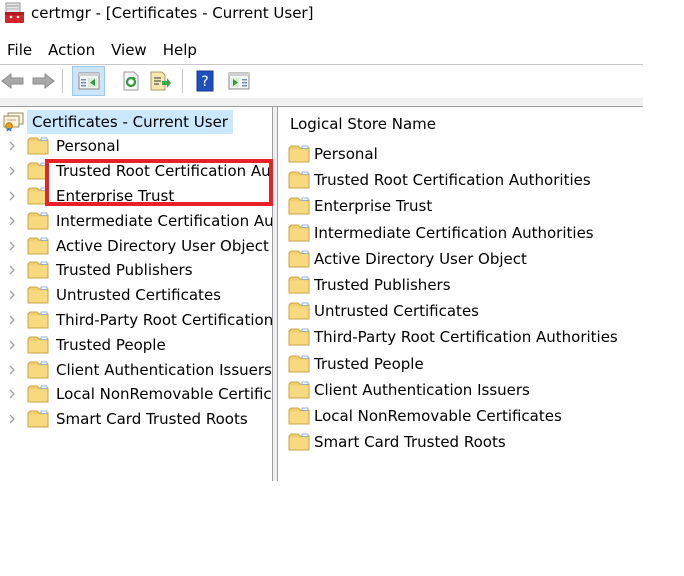  Describe the element at coordinates (14, 12) in the screenshot. I see `certmgr-toolbox-icon` at that location.